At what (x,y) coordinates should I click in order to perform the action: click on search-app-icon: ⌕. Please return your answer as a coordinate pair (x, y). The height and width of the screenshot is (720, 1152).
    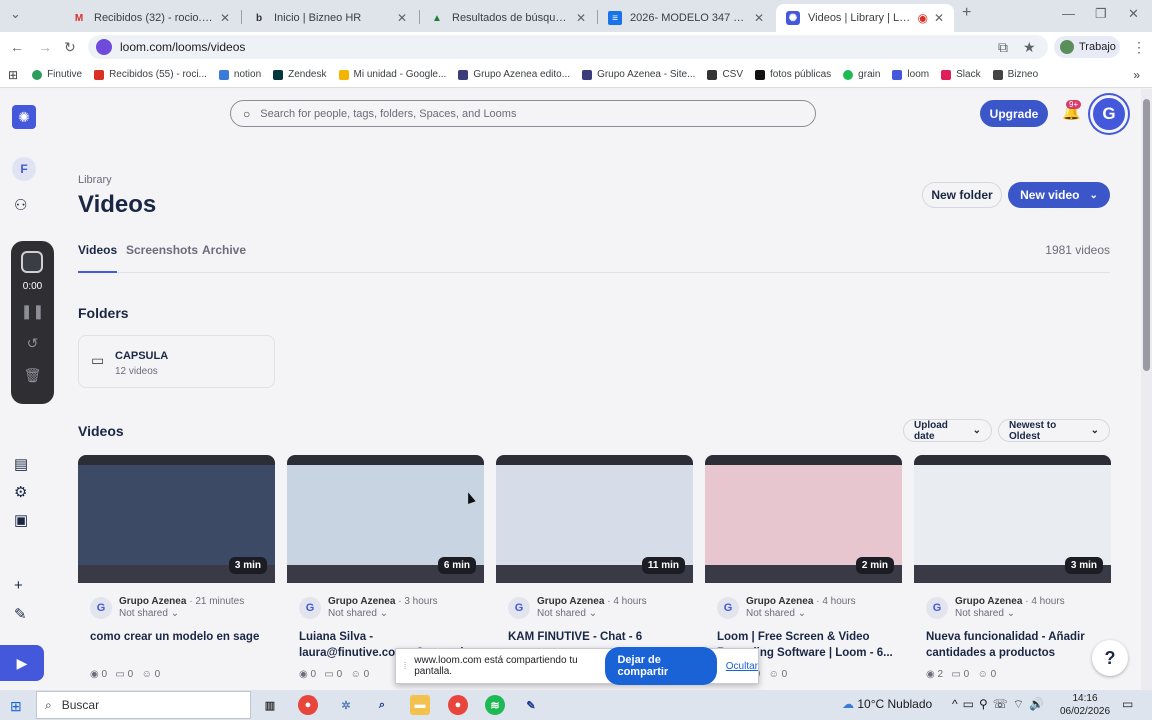
    Looking at the image, I should click on (382, 705).